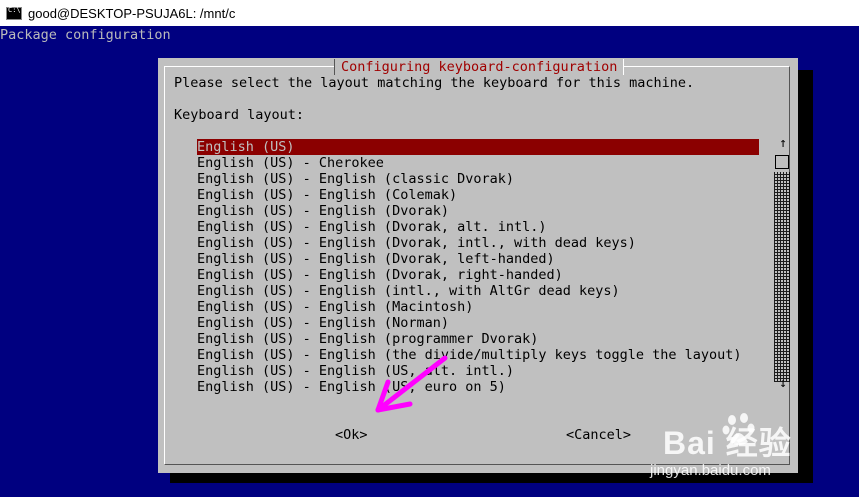 This screenshot has height=497, width=859. I want to click on list-item: English (US) - English (Macintosh), so click(478, 307).